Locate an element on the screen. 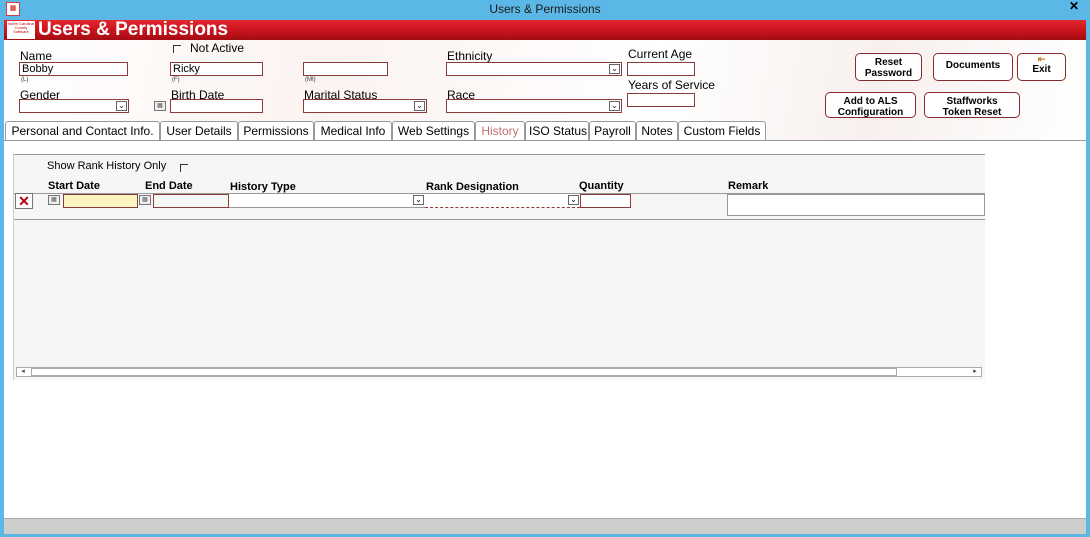 Image resolution: width=1090 pixels, height=537 pixels. tab-permissions: Permissions is located at coordinates (276, 131).